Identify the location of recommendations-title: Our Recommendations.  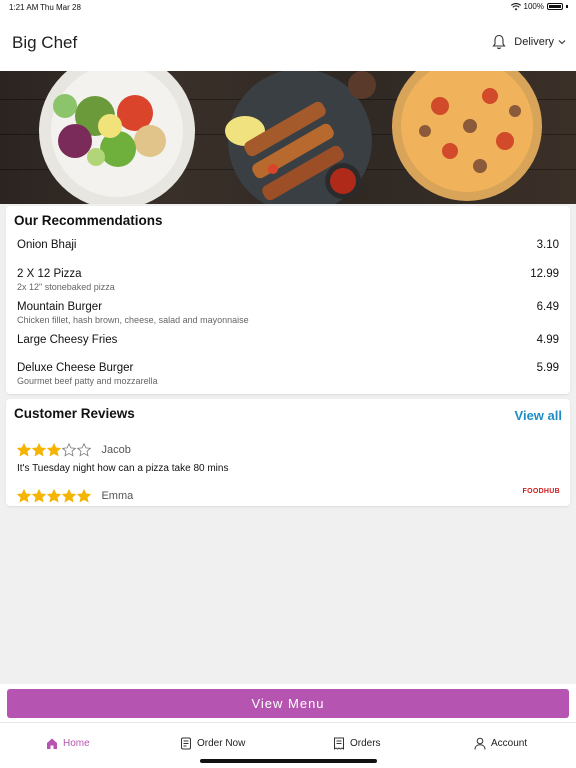
(88, 220).